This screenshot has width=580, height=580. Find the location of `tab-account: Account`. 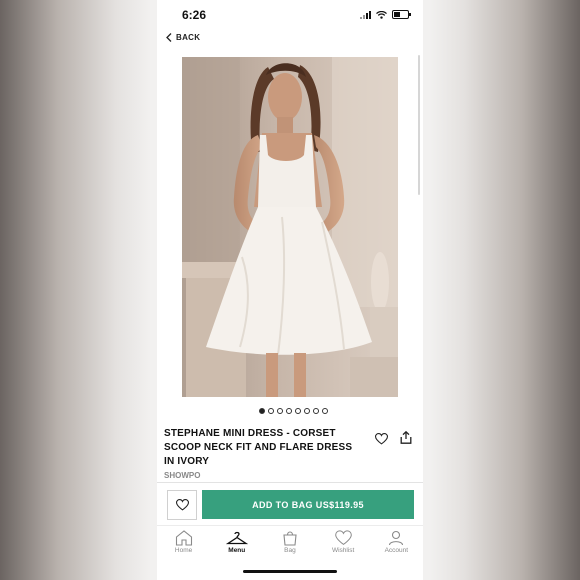

tab-account: Account is located at coordinates (396, 543).